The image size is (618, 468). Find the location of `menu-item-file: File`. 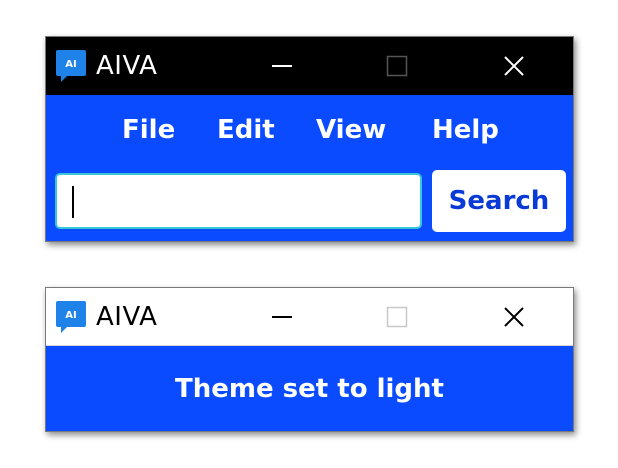

menu-item-file: File is located at coordinates (148, 130).